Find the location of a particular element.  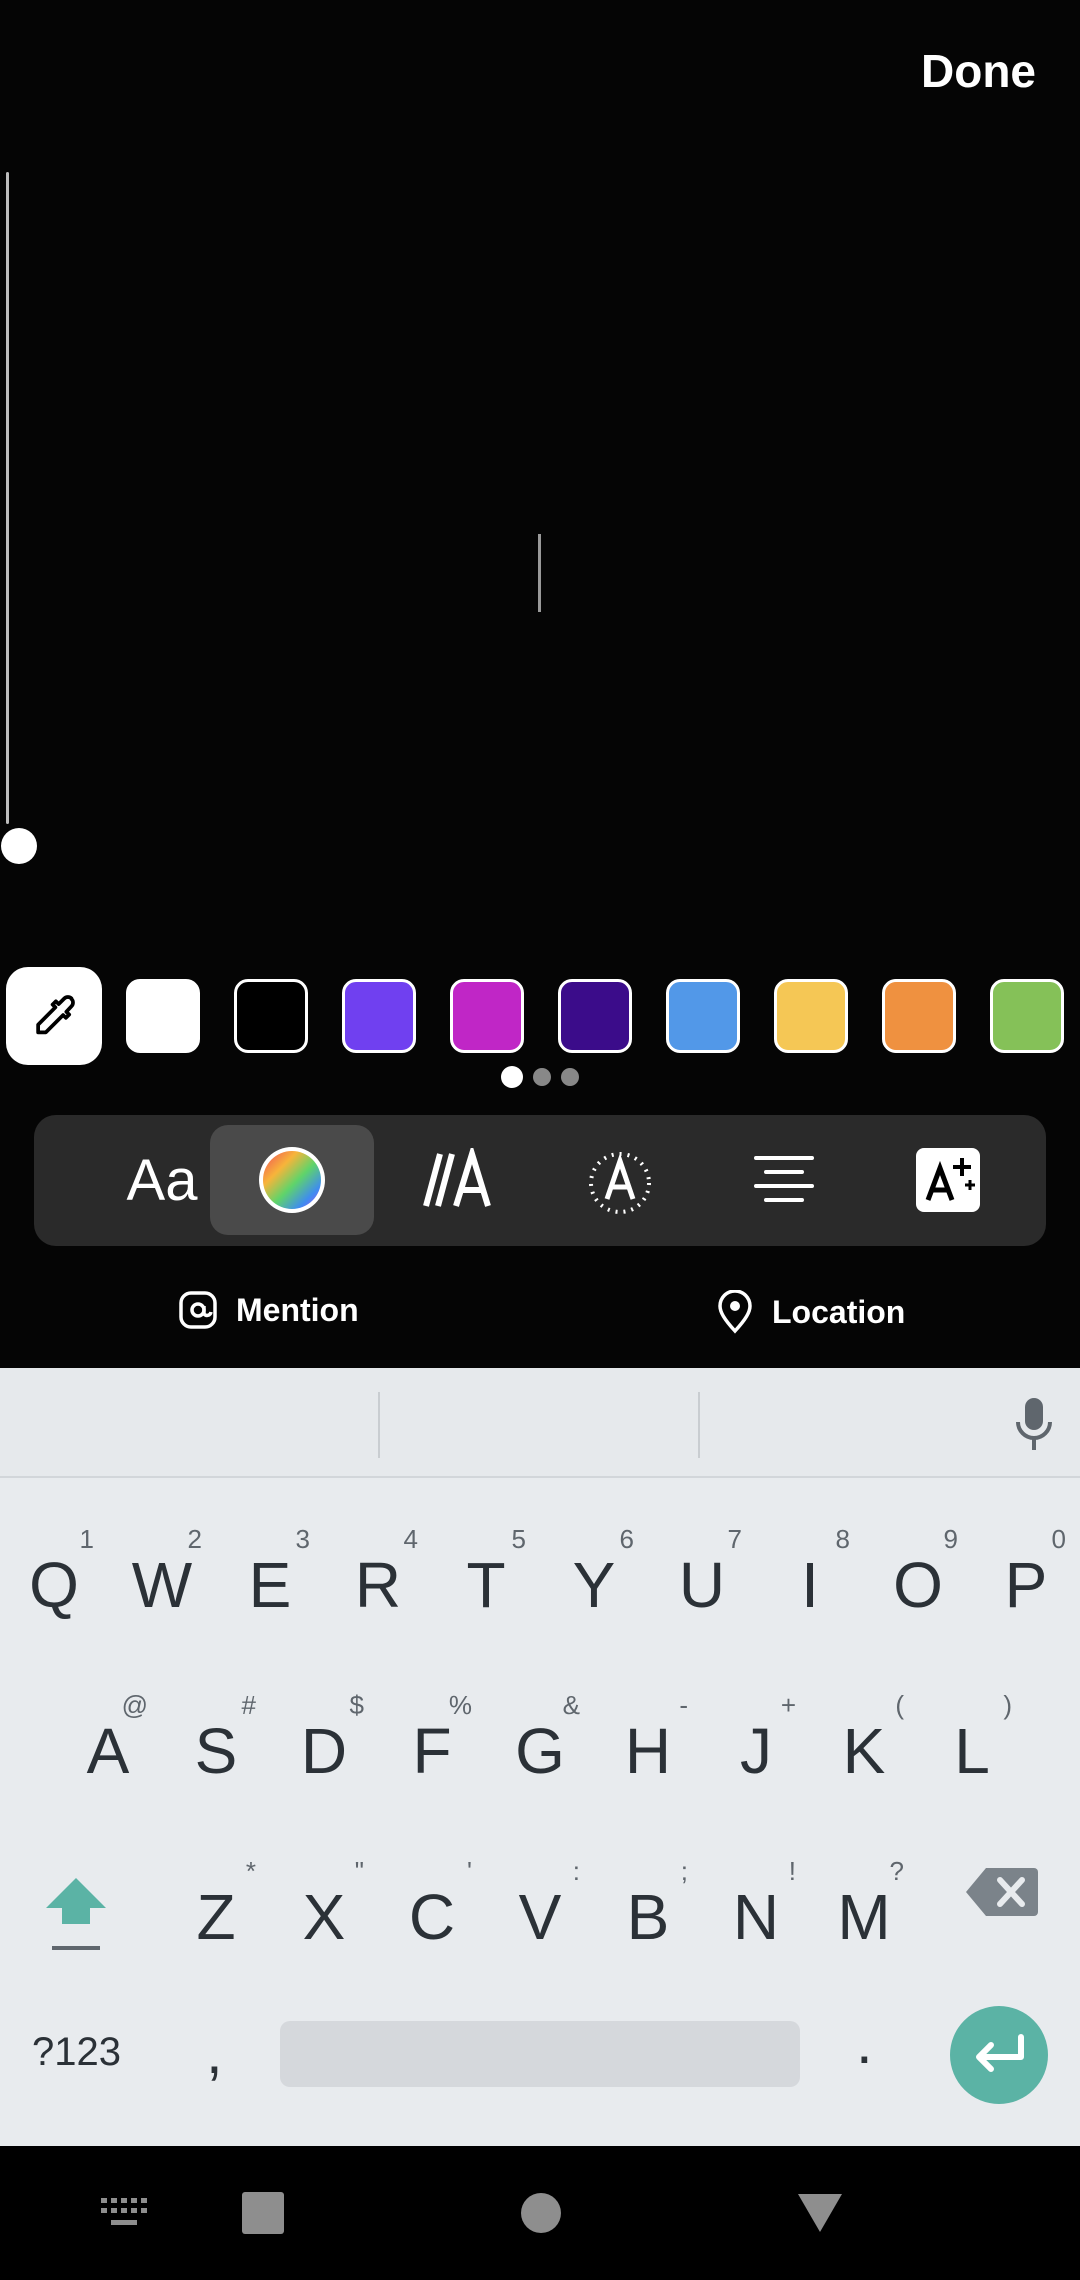

key-v: V: is located at coordinates (540, 1915).